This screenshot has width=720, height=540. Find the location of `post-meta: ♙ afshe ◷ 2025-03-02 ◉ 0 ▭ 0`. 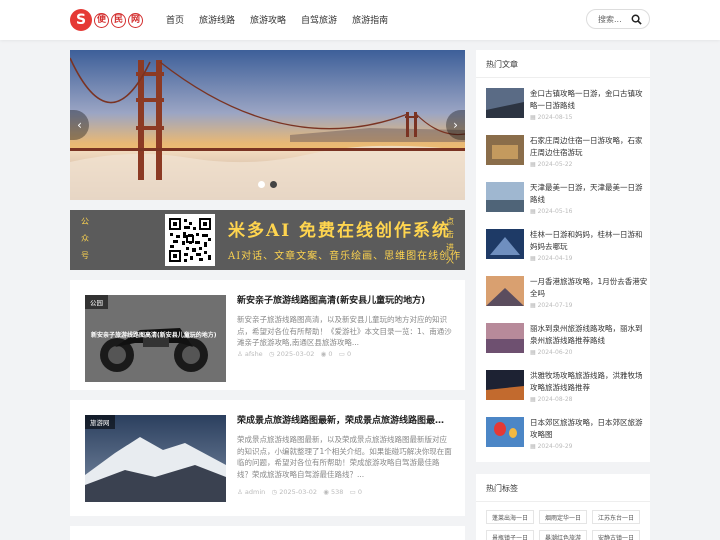

post-meta: ♙ afshe ◷ 2025-03-02 ◉ 0 ▭ 0 is located at coordinates (294, 354).